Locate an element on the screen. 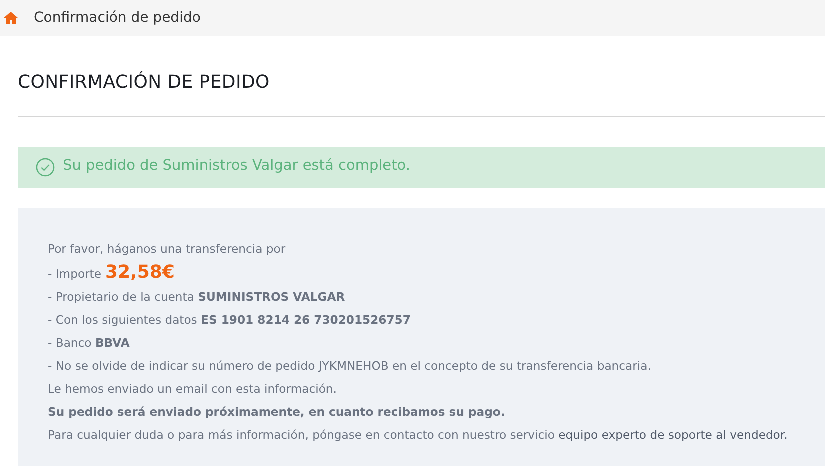  alert-message: Su pedido de Suministros Valgar está completo. is located at coordinates (237, 166).